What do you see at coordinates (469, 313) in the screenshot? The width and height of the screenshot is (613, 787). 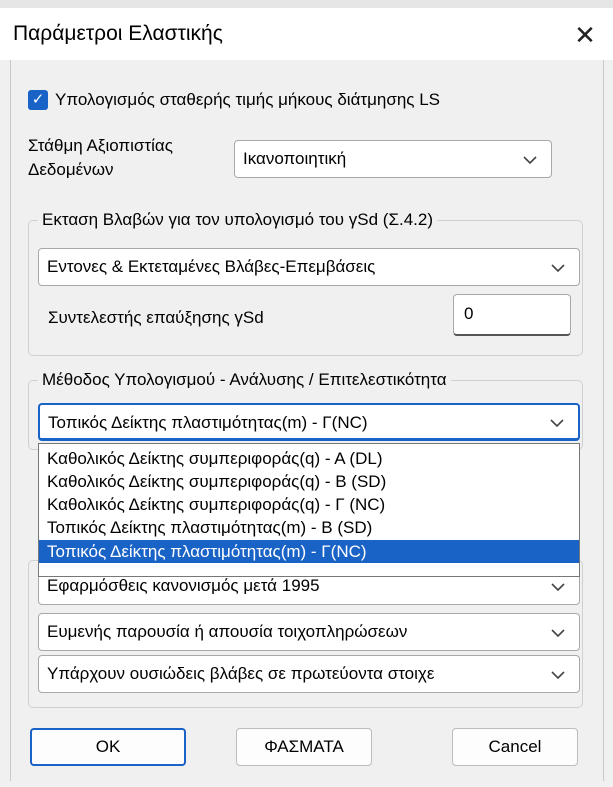 I see `factor-input-value: 0` at bounding box center [469, 313].